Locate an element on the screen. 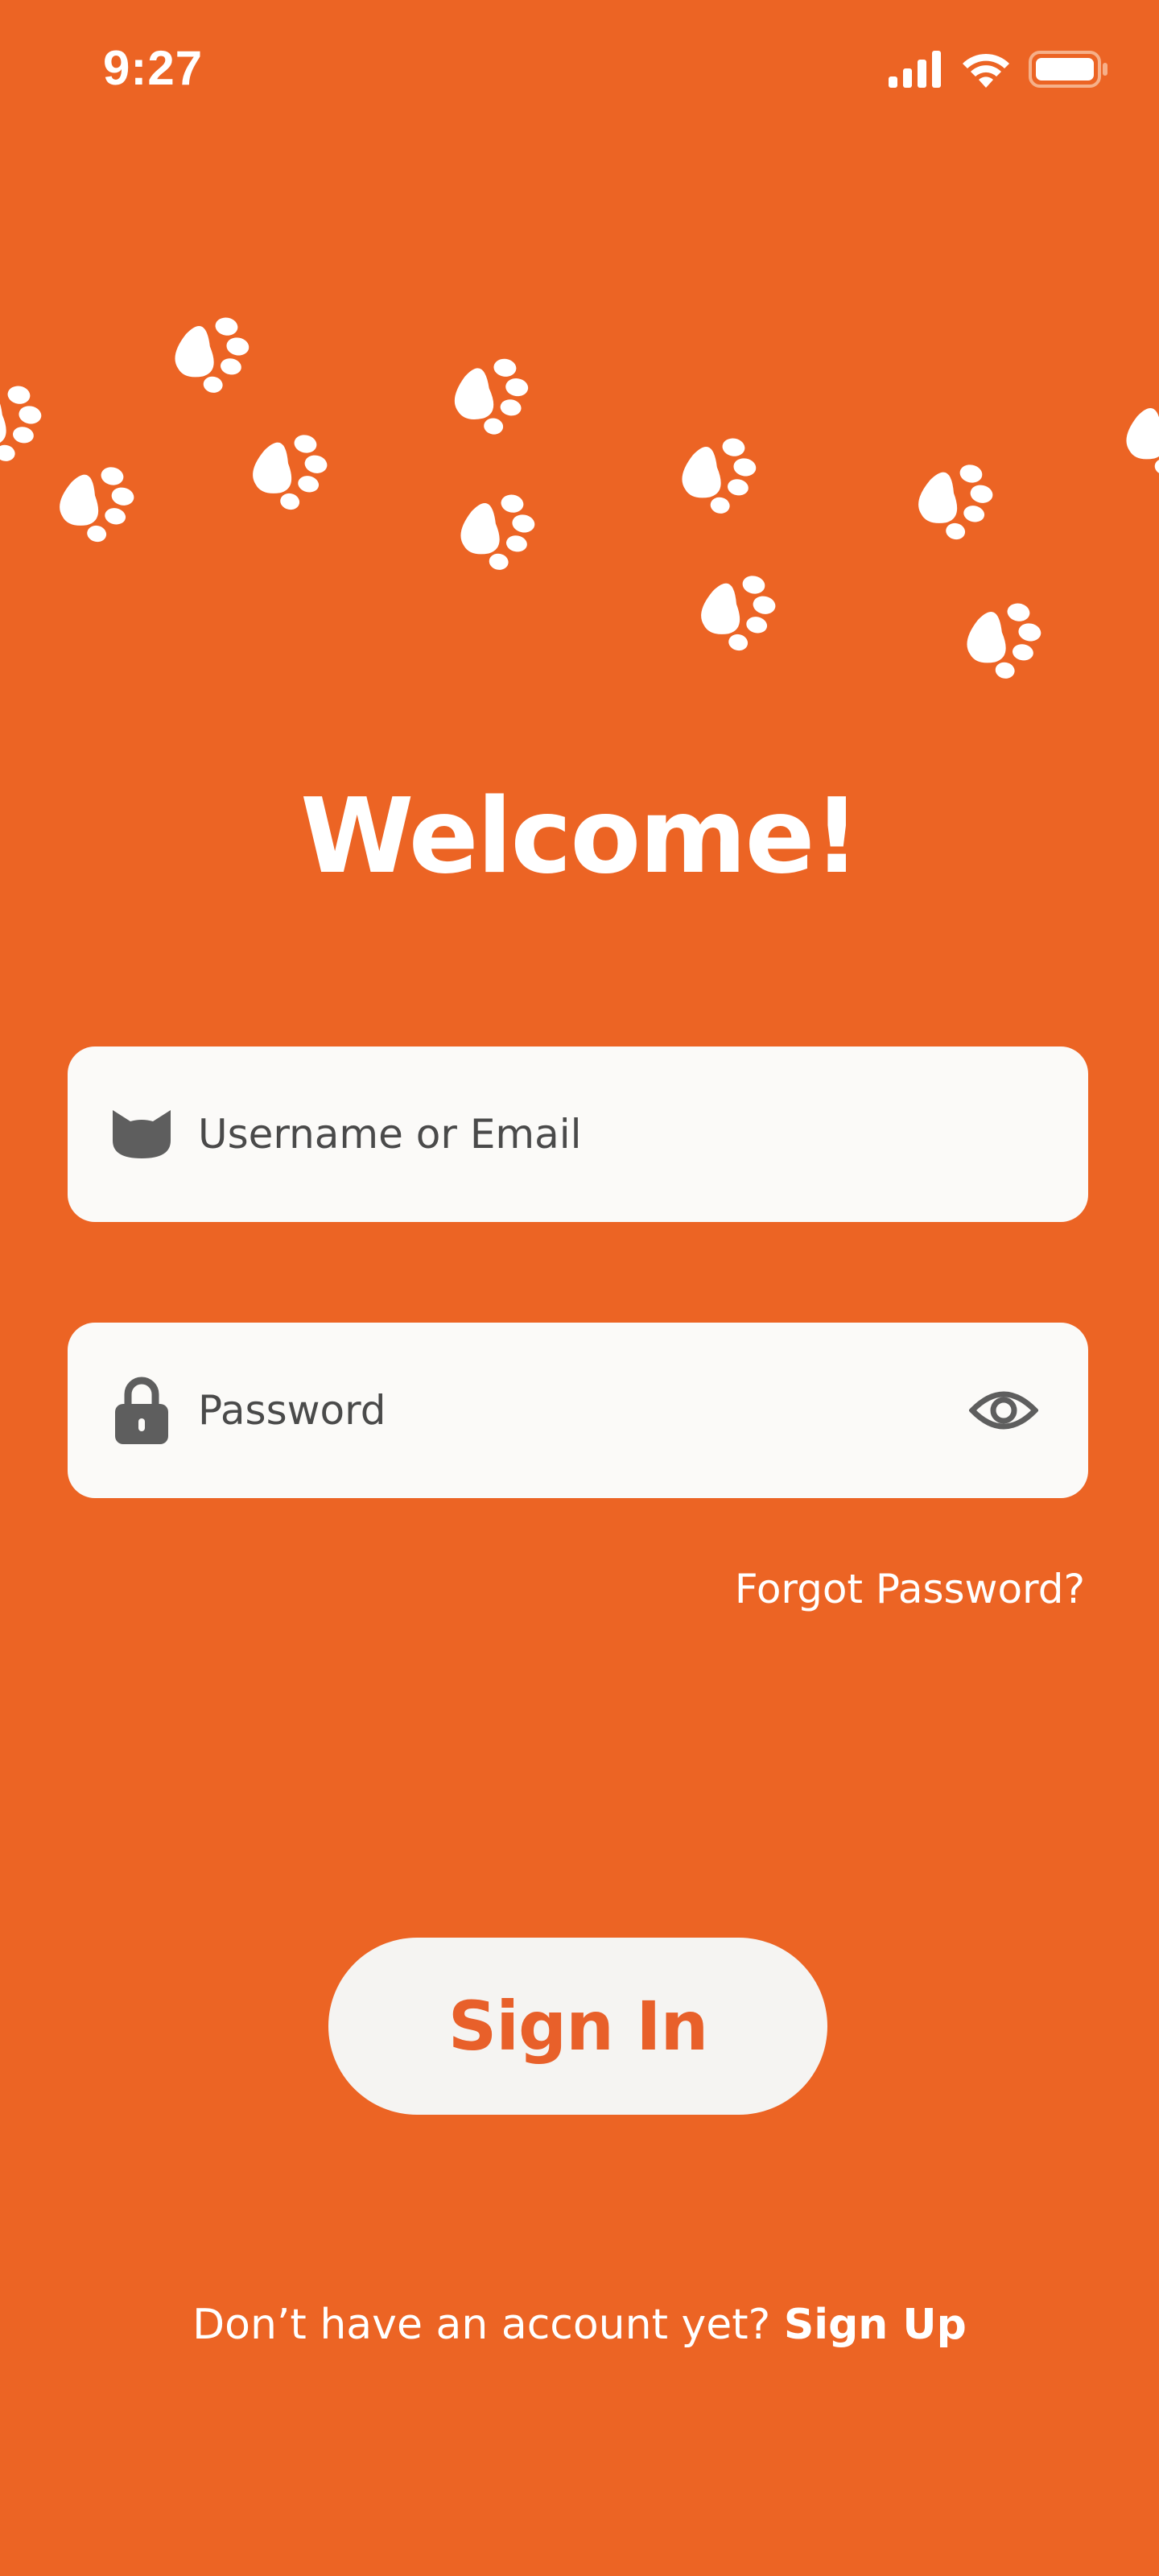 This screenshot has height=2576, width=1159. cat-face-icon is located at coordinates (141, 1134).